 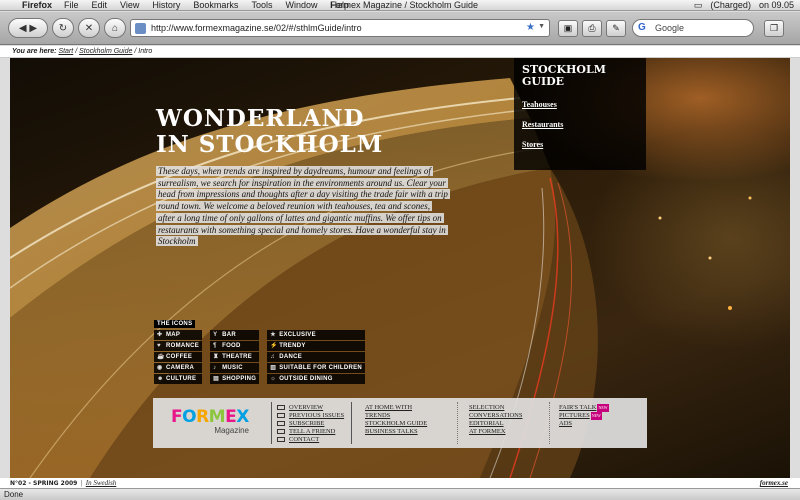 What do you see at coordinates (71, 5) in the screenshot?
I see `menu-file: File` at bounding box center [71, 5].